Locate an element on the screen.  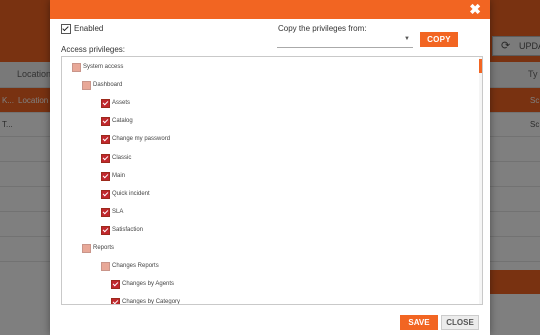
enabled-checkbox is located at coordinates (66, 29).